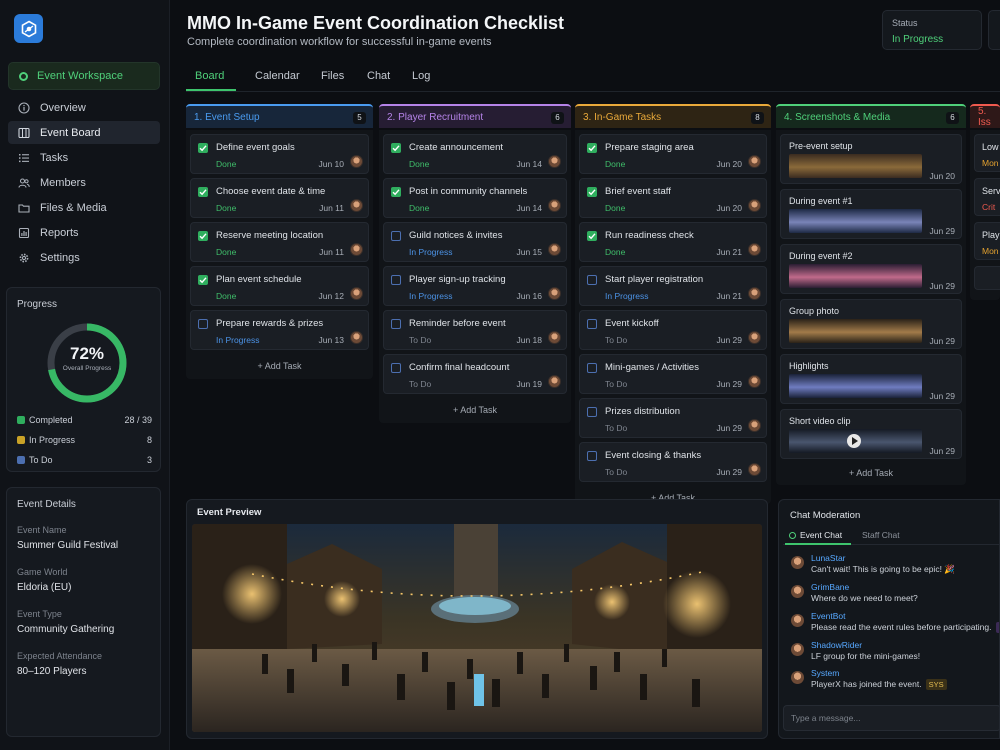 The height and width of the screenshot is (750, 1000). What do you see at coordinates (985, 116) in the screenshot?
I see `column-header: 5. Iss` at bounding box center [985, 116].